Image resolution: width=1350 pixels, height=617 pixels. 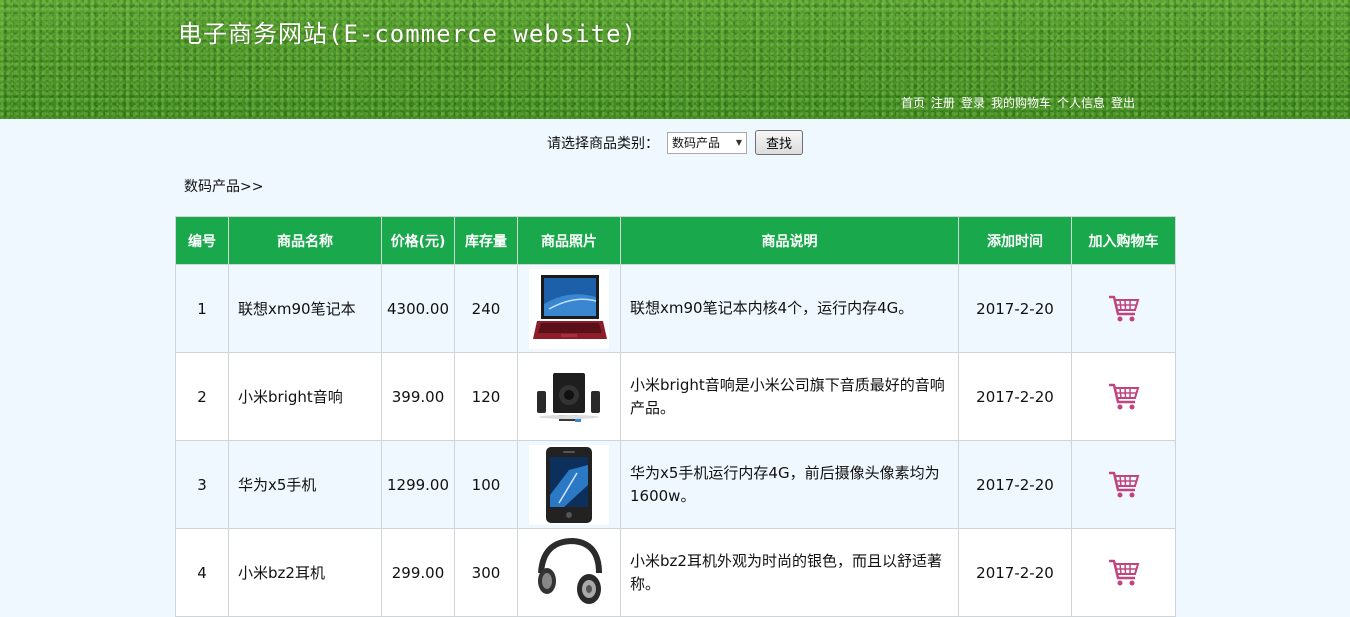 I want to click on col-header-price: 价格(元), so click(x=418, y=240).